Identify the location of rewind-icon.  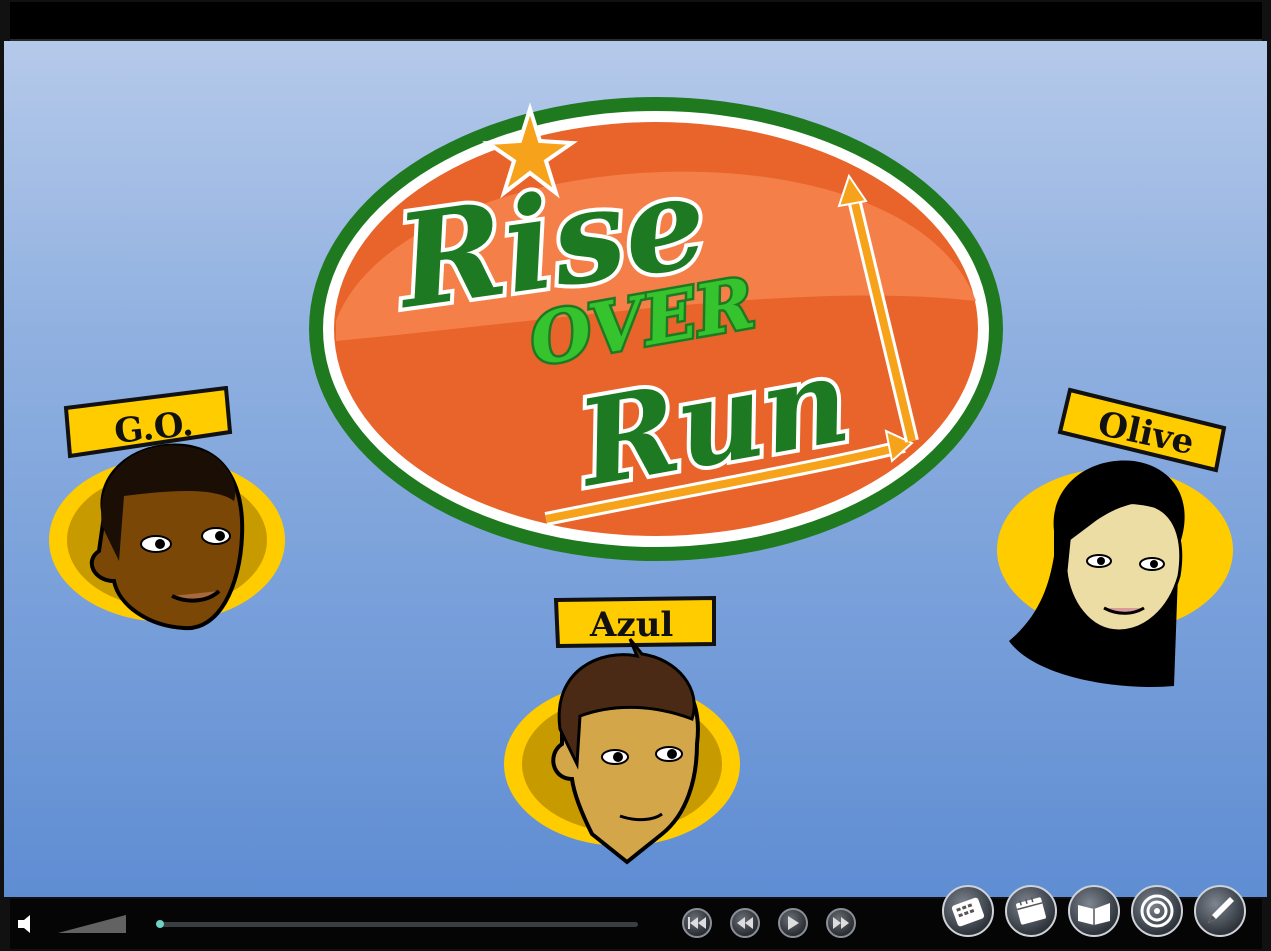
(745, 923).